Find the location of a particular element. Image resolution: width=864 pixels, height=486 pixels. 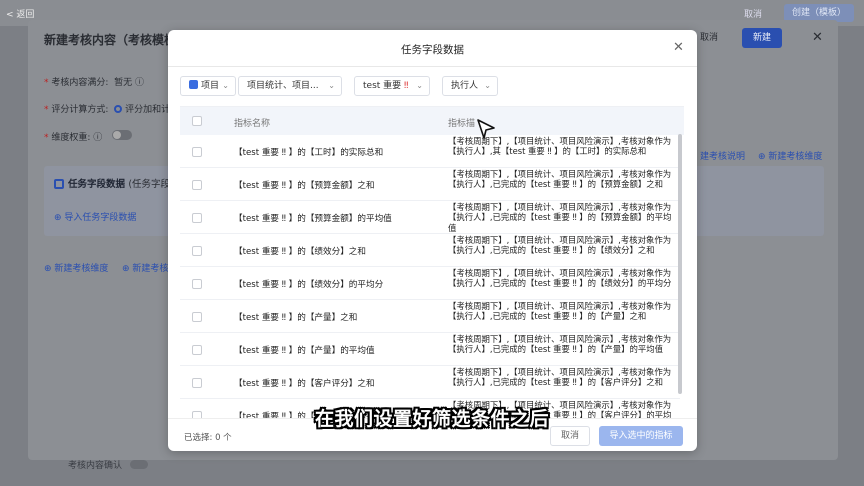

column-header-name: 指标名称 is located at coordinates (252, 124).